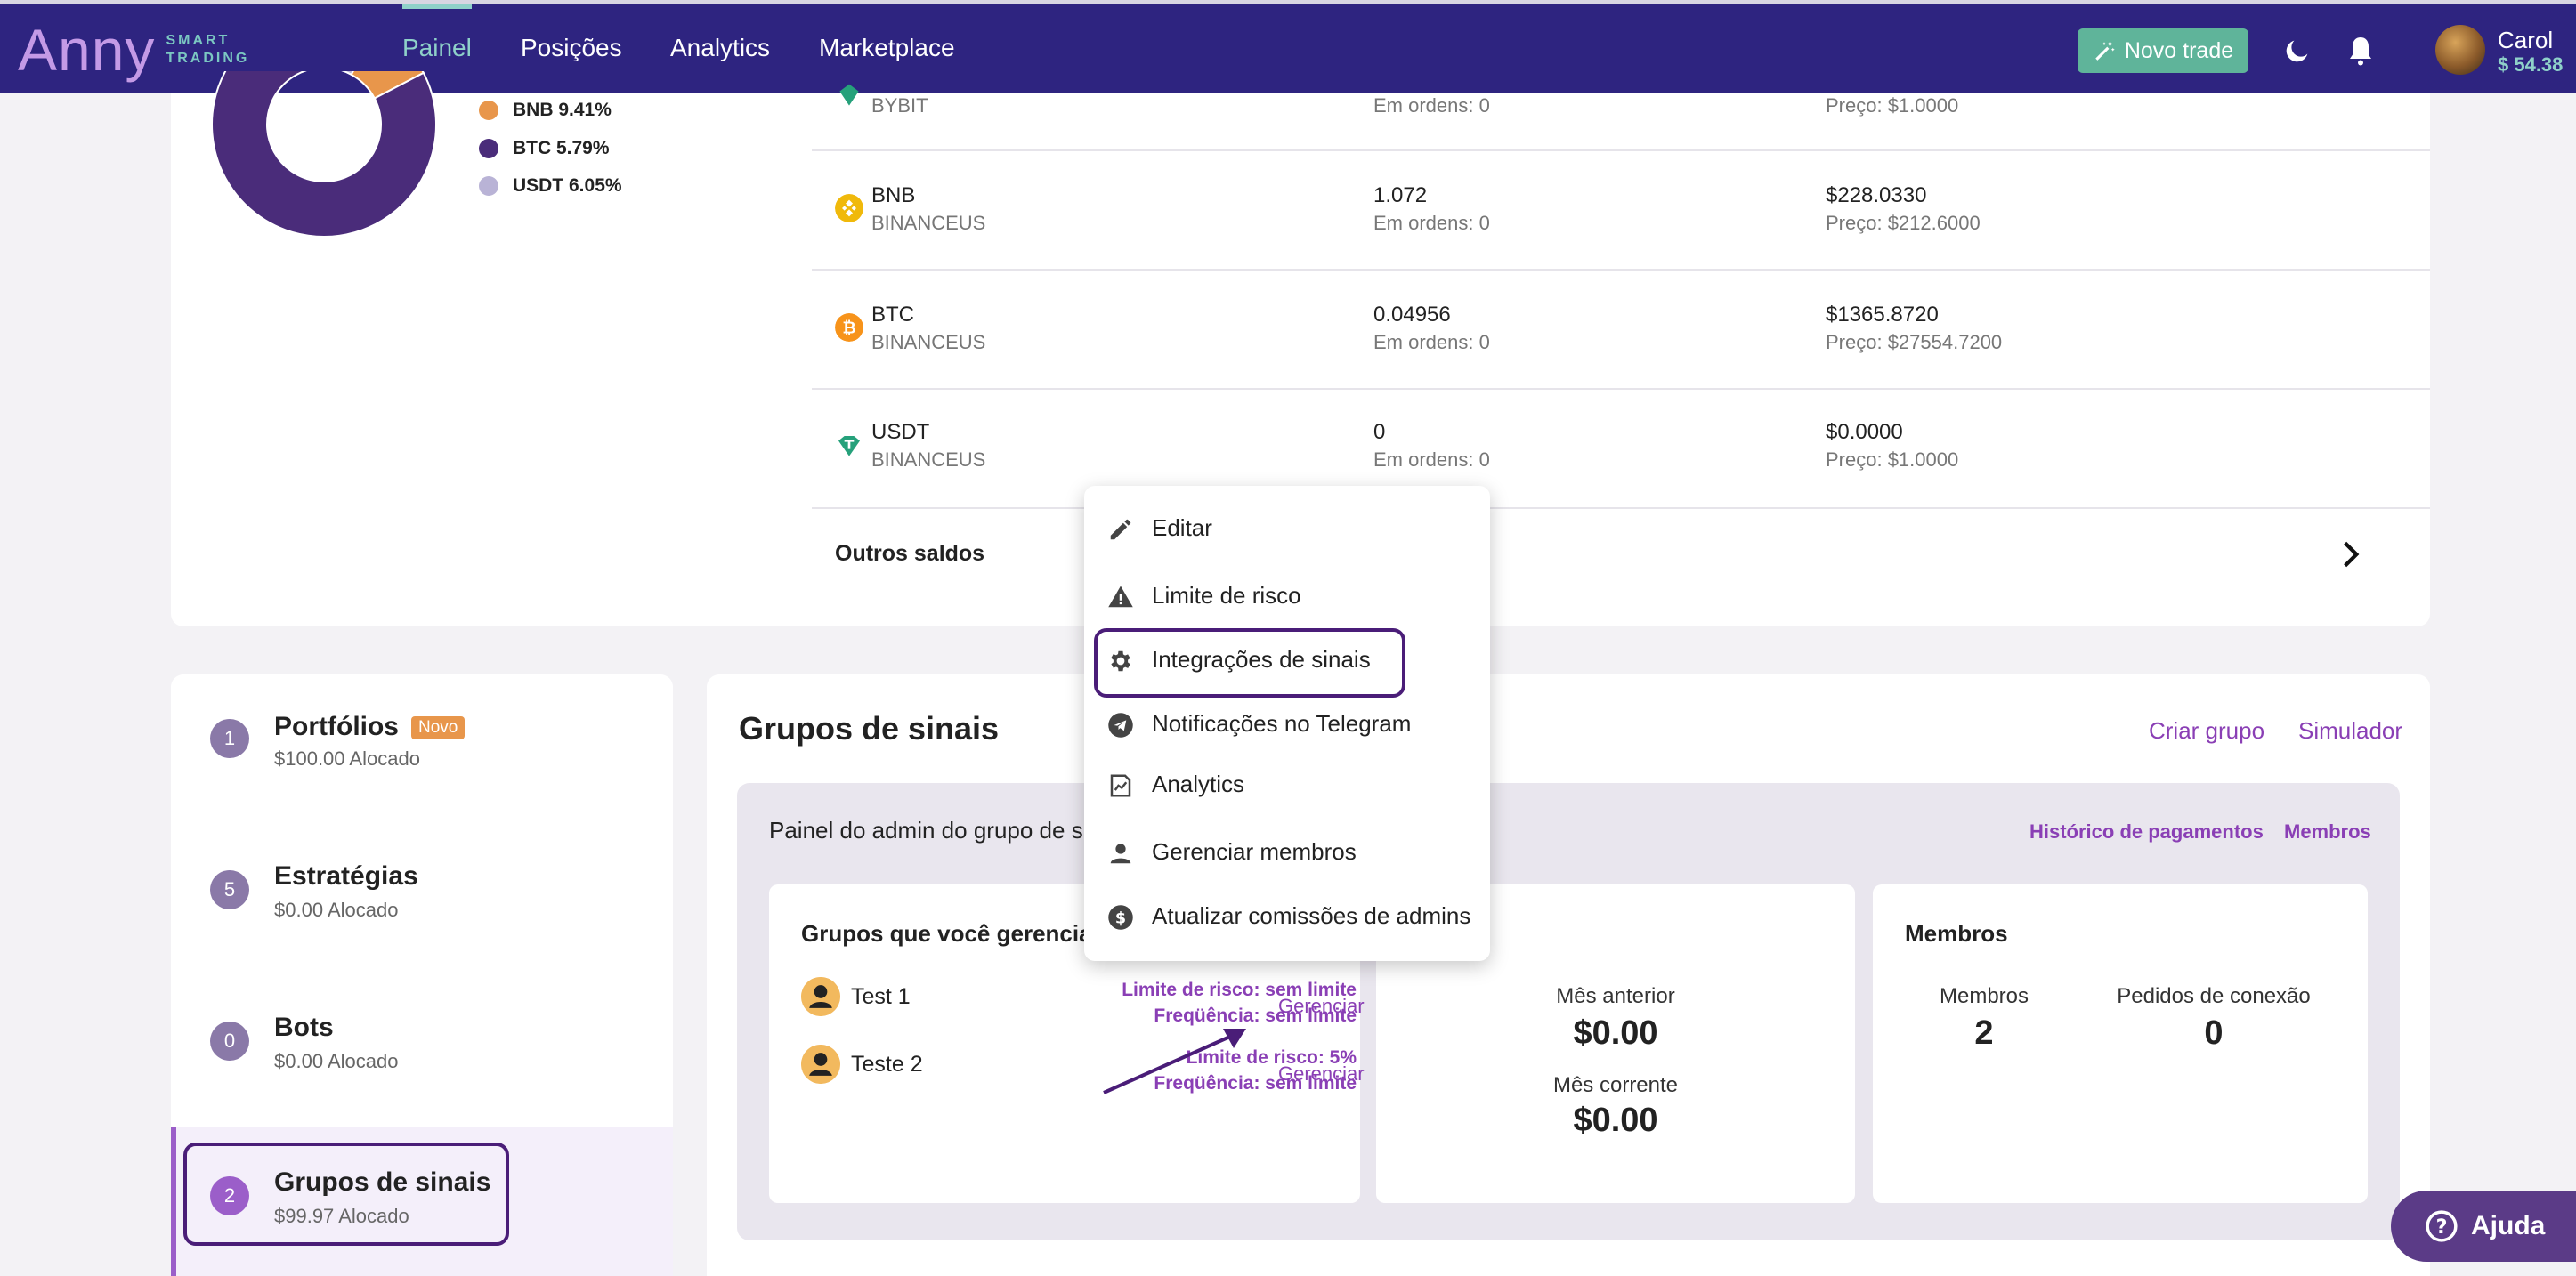 Image resolution: width=2576 pixels, height=1276 pixels. What do you see at coordinates (568, 185) in the screenshot?
I see `legend-usdt-label: USDT 6.05%` at bounding box center [568, 185].